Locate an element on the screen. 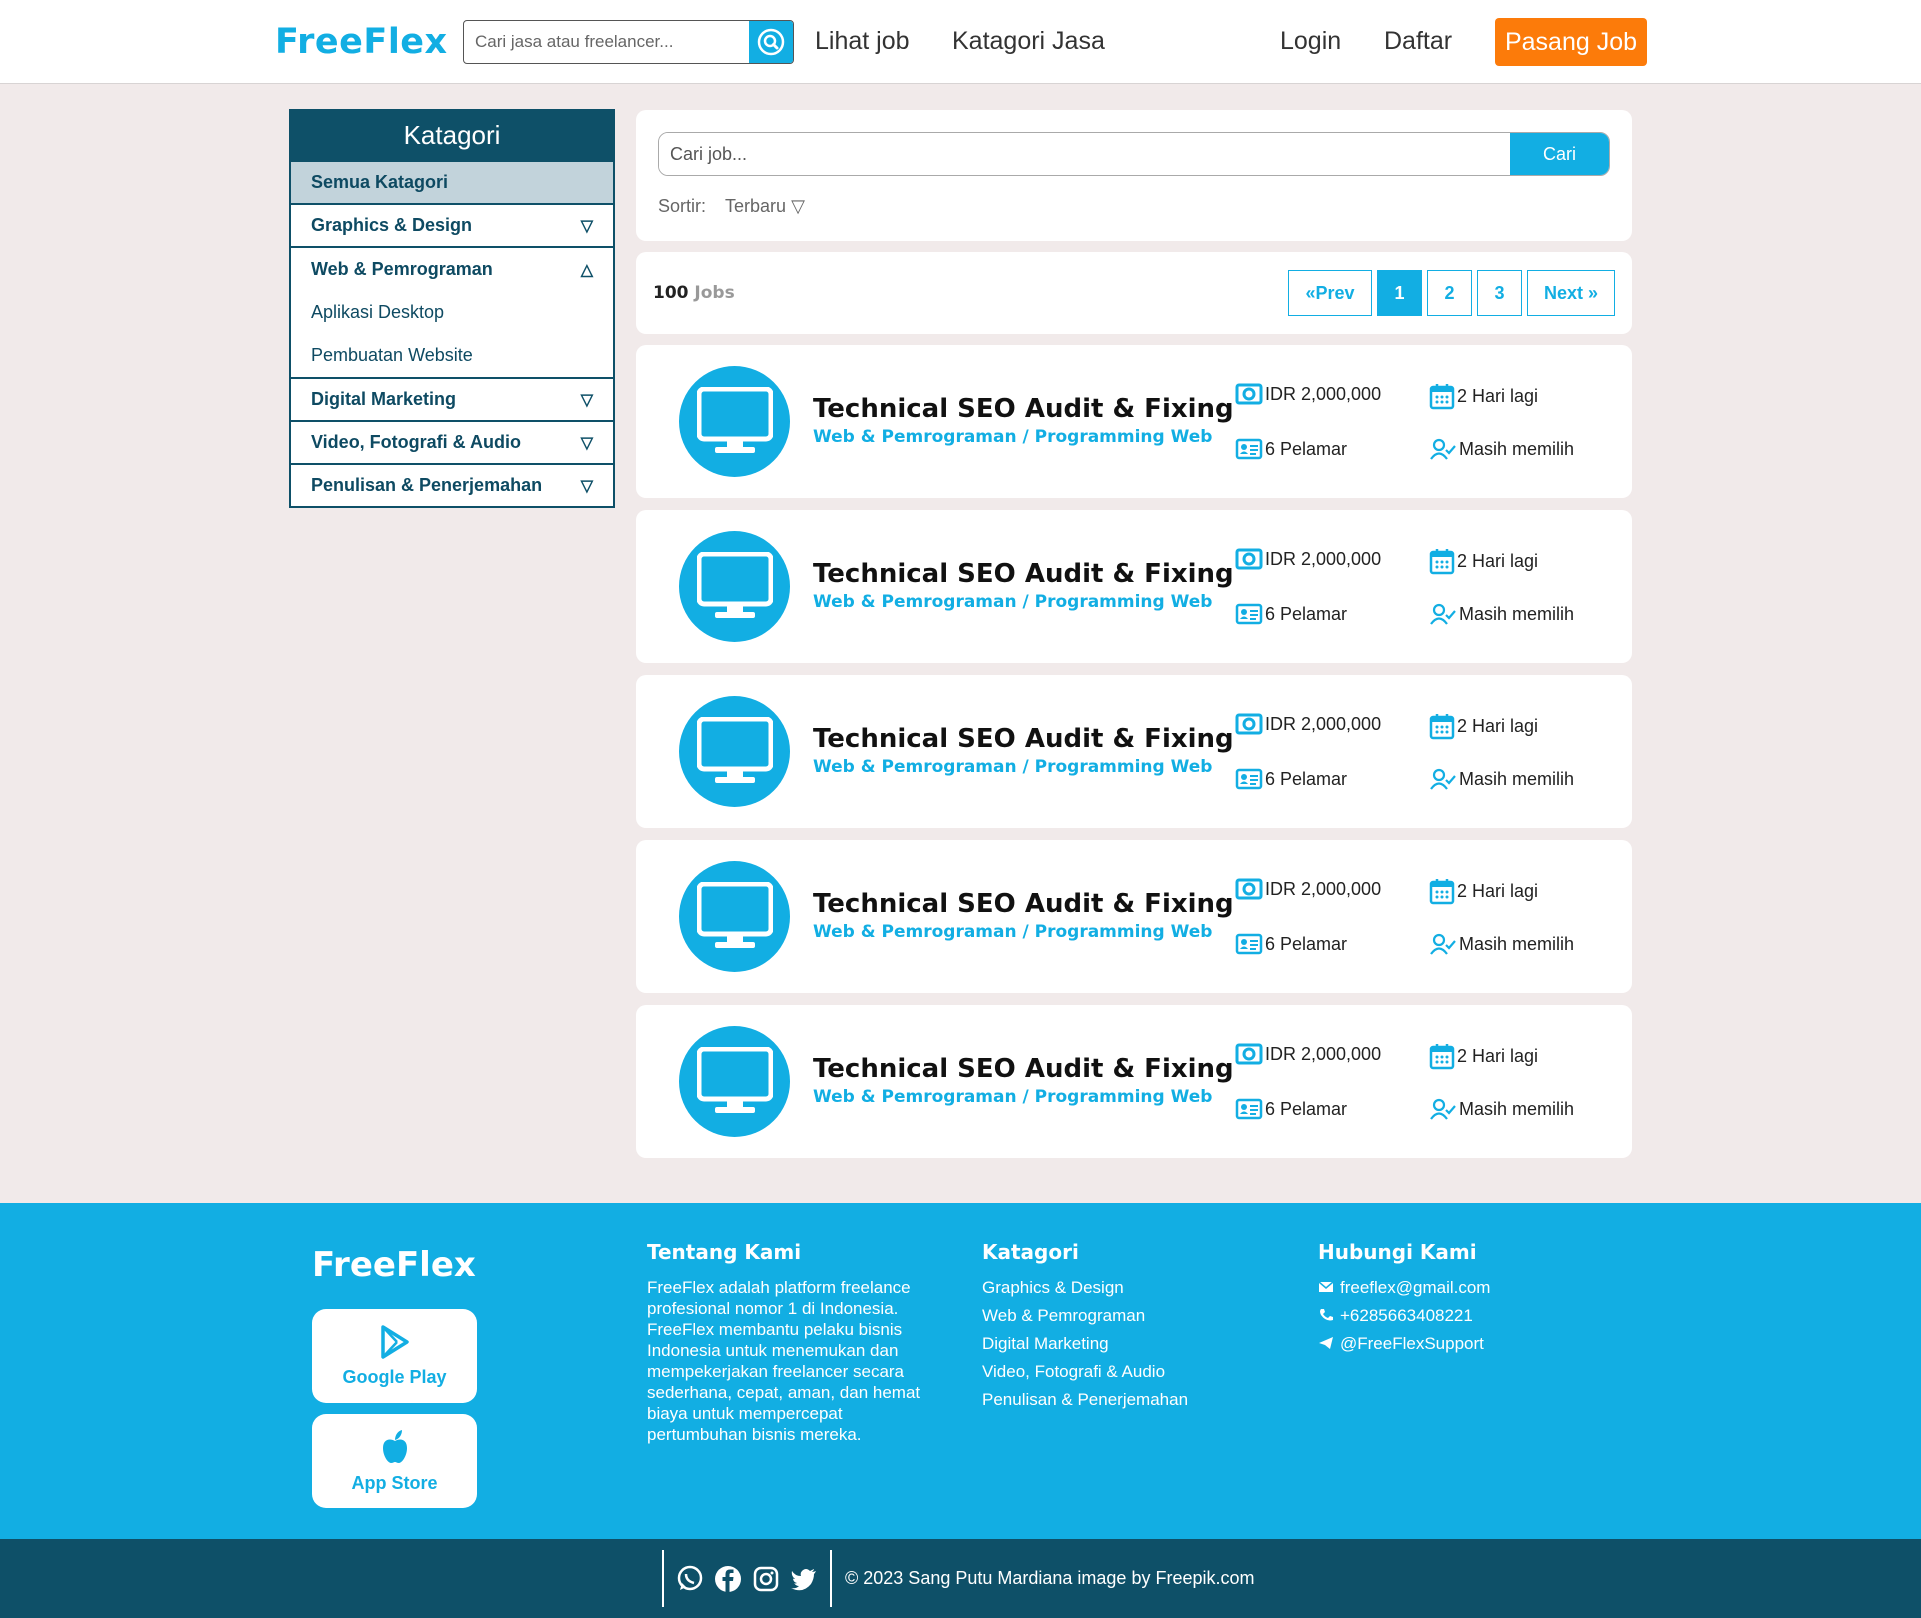 This screenshot has width=1921, height=1618. pasang-job-button: Pasang Job is located at coordinates (1571, 42).